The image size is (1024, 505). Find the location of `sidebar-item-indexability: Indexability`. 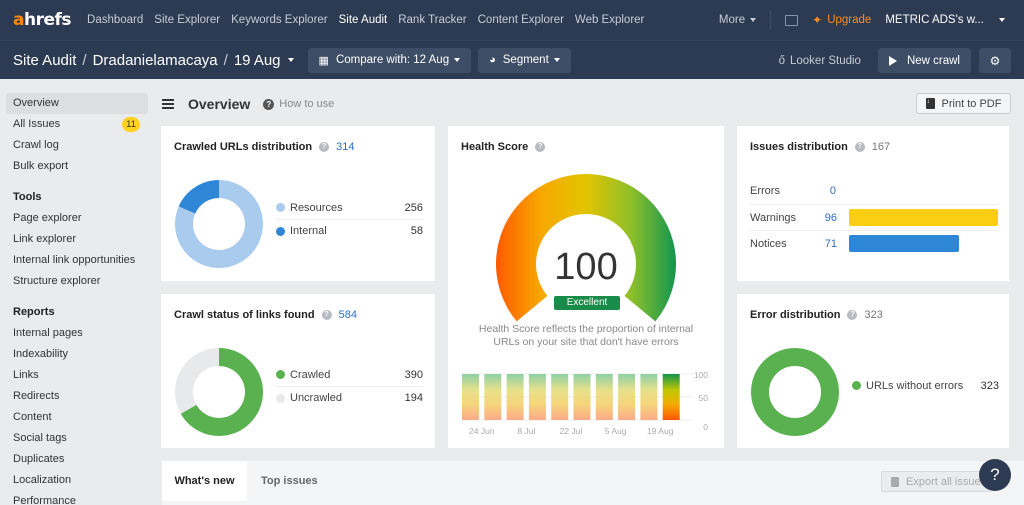

sidebar-item-indexability: Indexability is located at coordinates (77, 354).